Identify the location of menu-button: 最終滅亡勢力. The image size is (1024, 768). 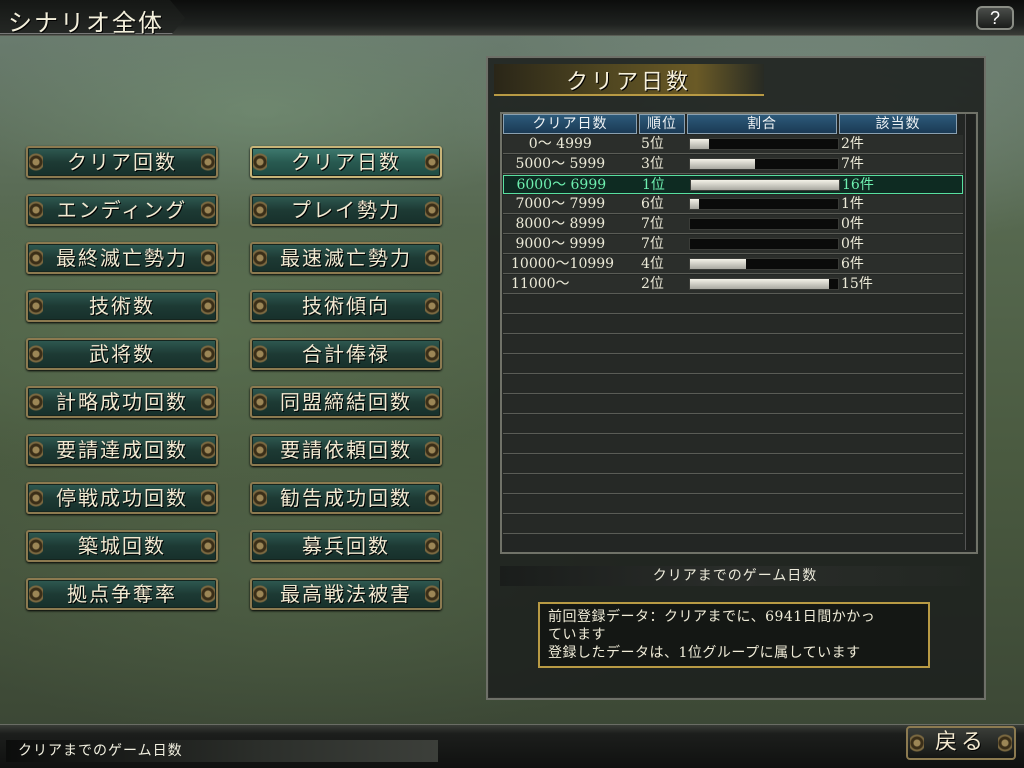
(122, 258).